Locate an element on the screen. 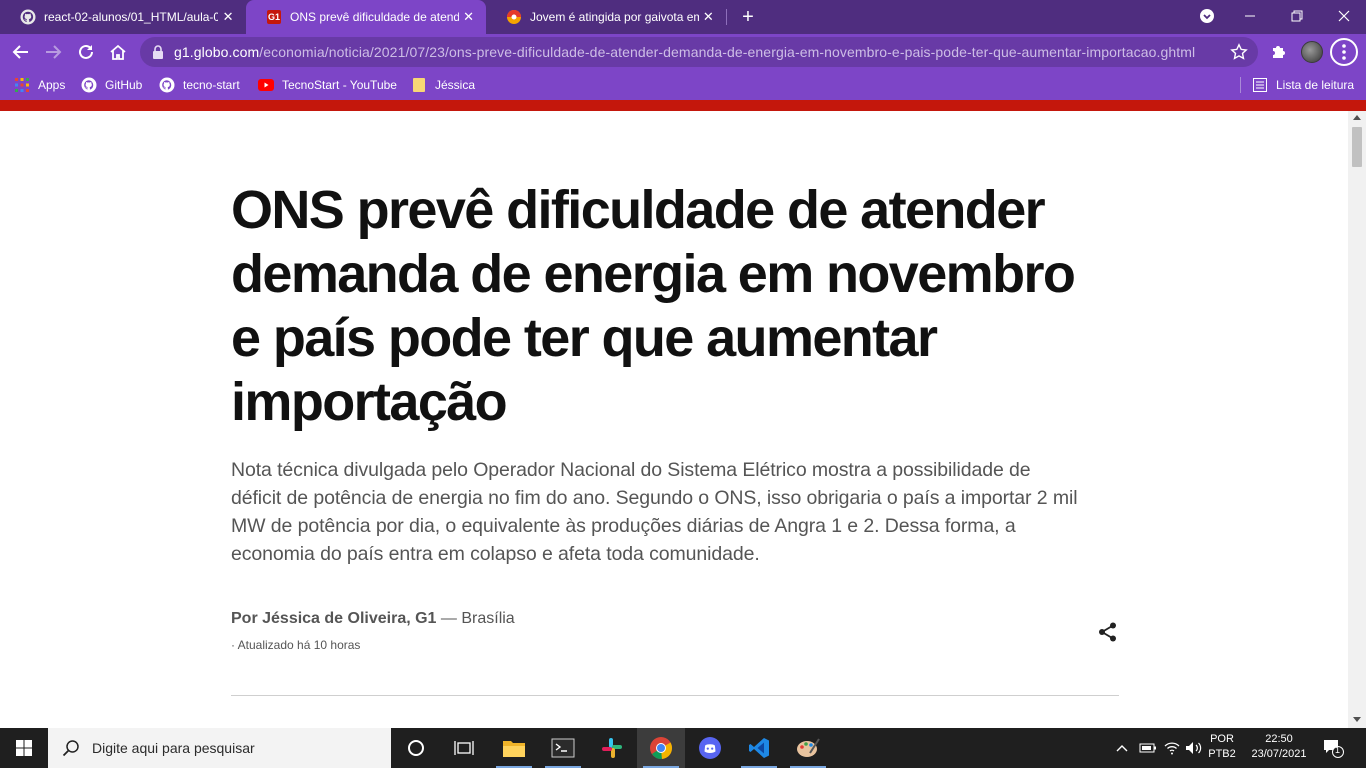  notification-count: 1 is located at coordinates (1338, 750).